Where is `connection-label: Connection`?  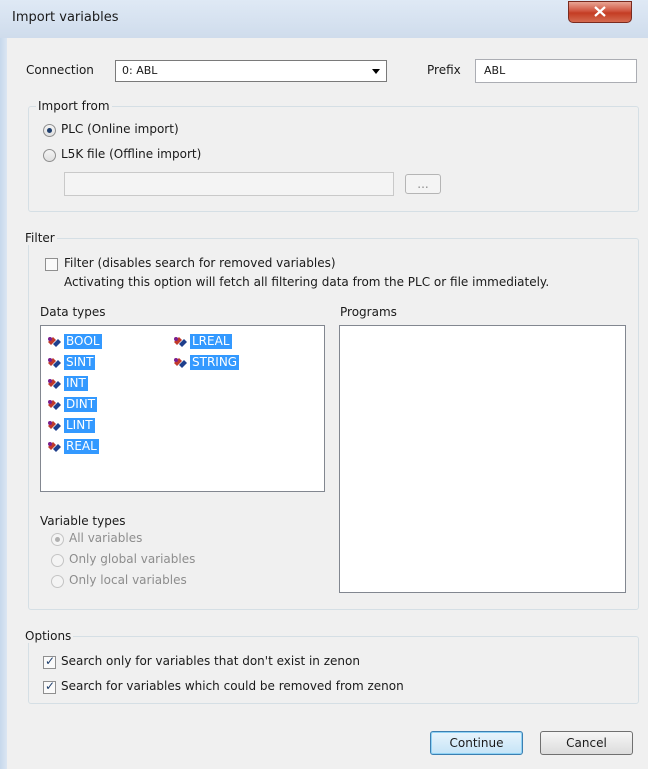 connection-label: Connection is located at coordinates (60, 70).